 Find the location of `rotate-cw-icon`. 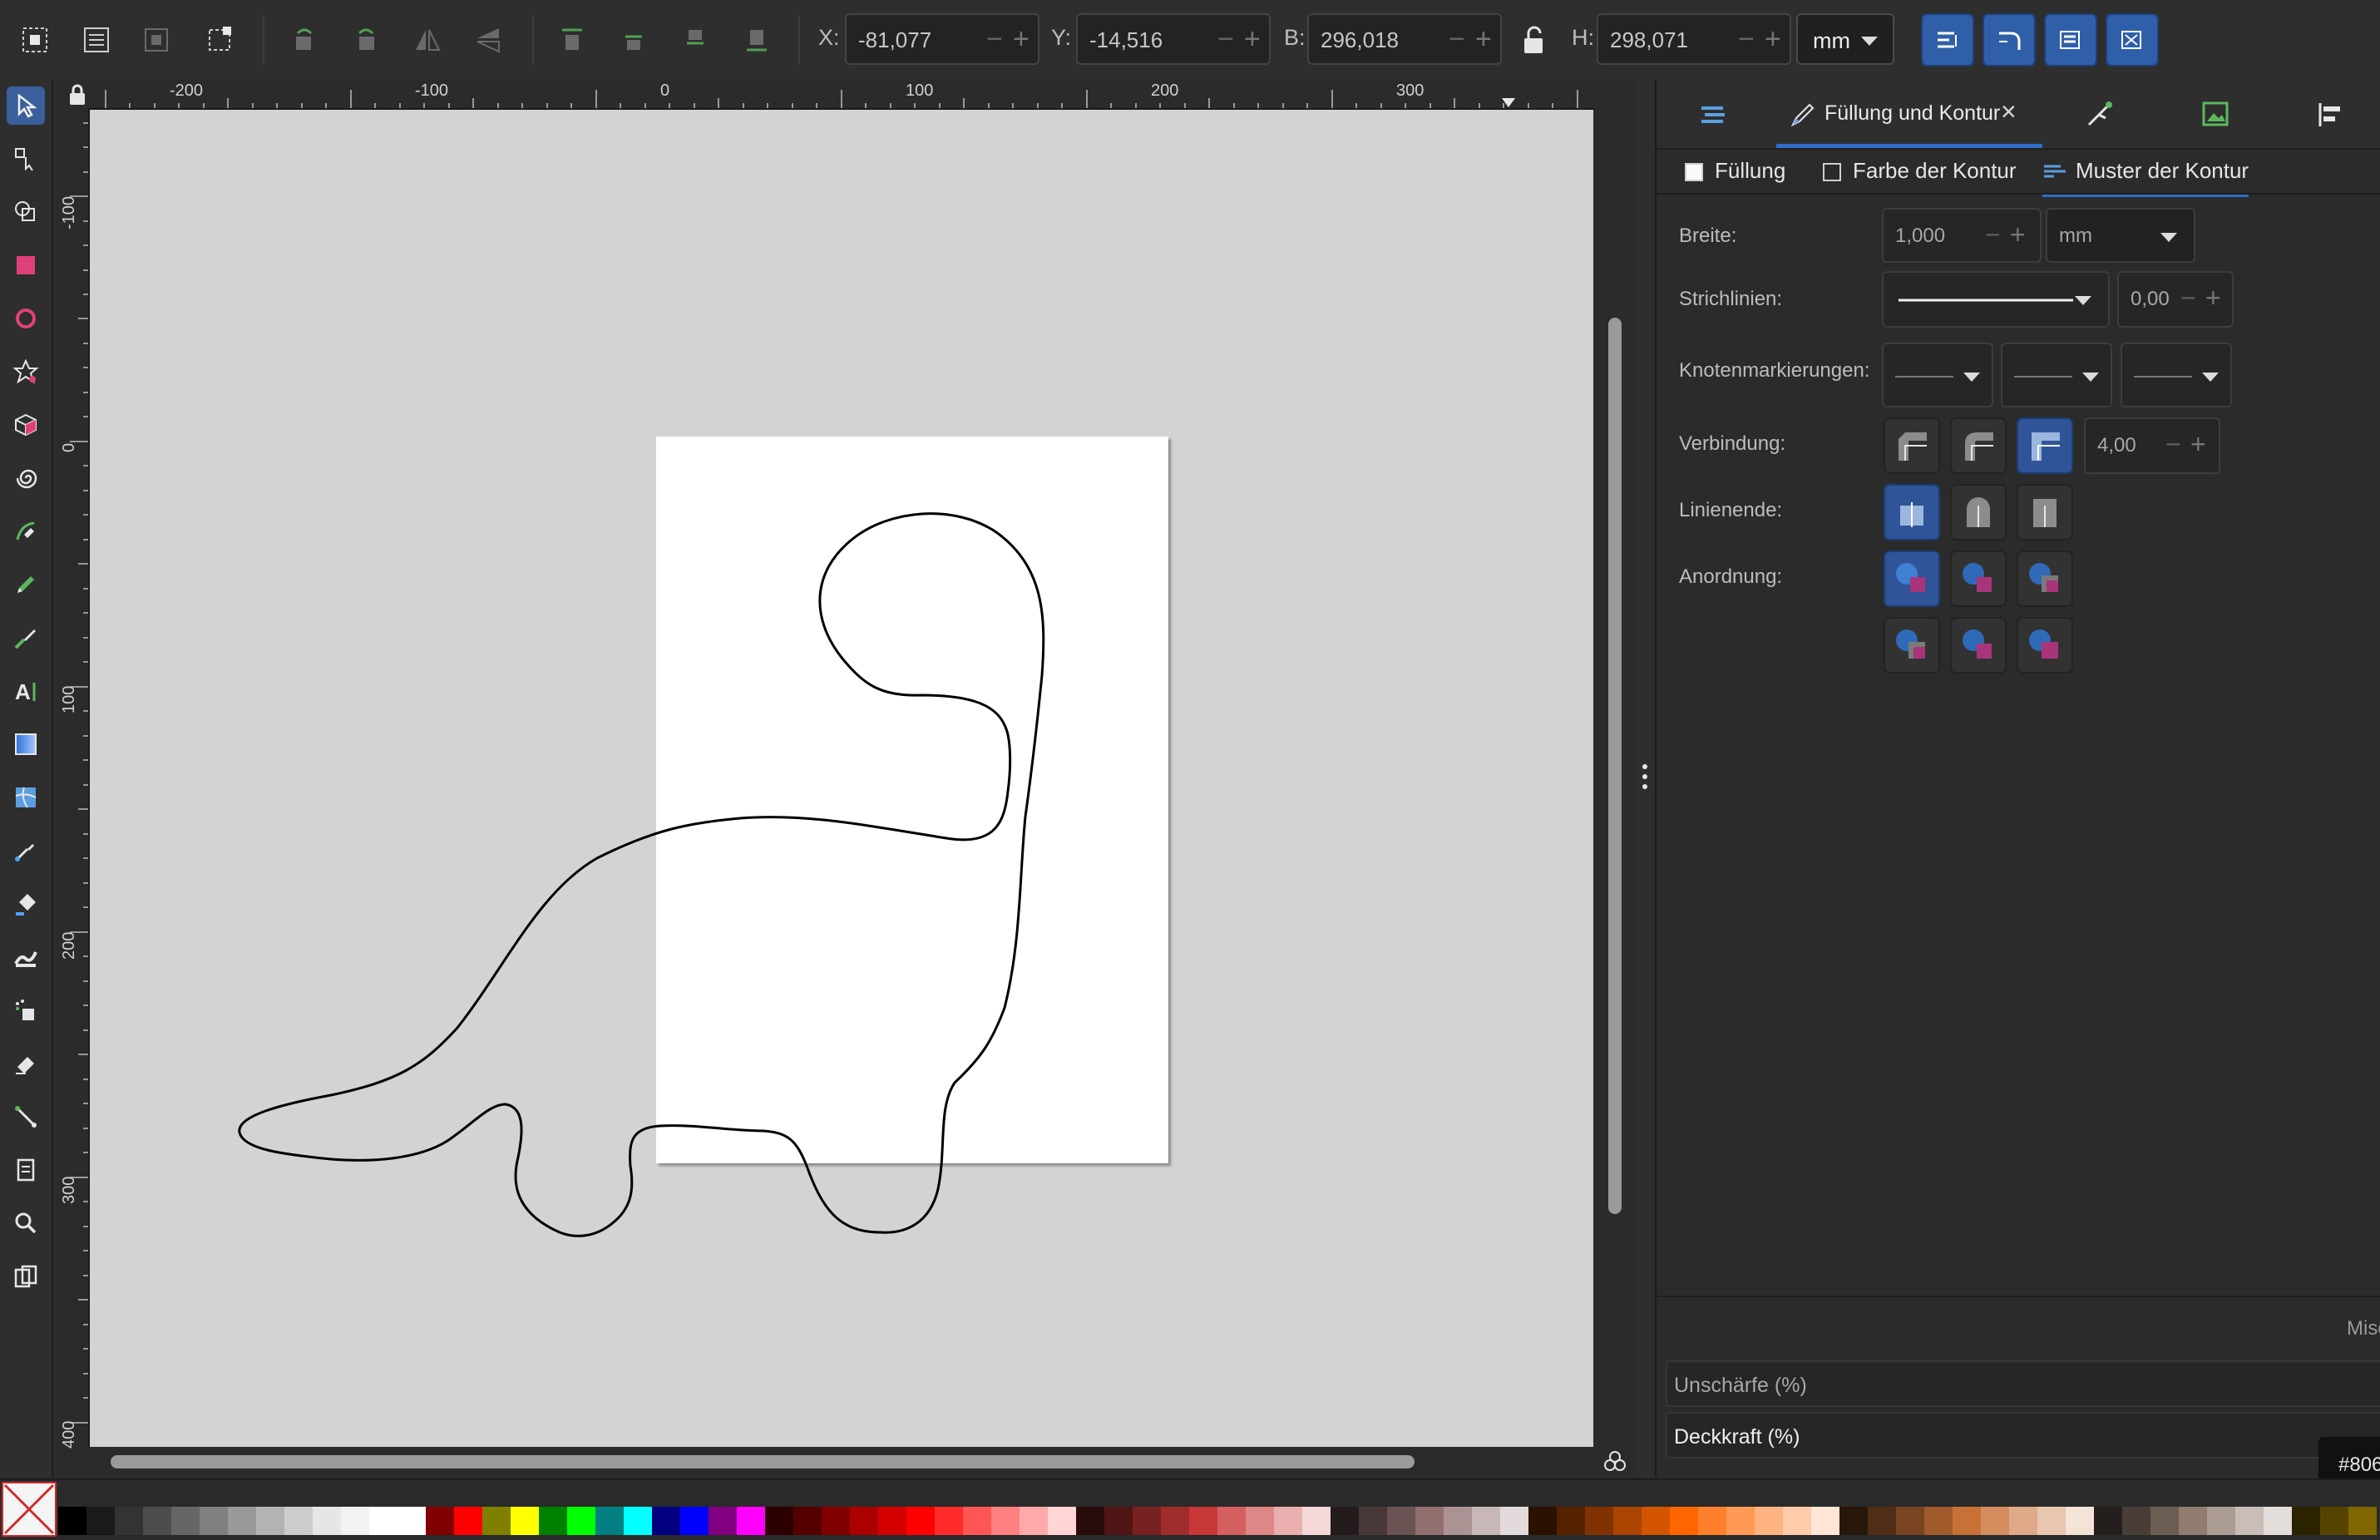

rotate-cw-icon is located at coordinates (366, 40).